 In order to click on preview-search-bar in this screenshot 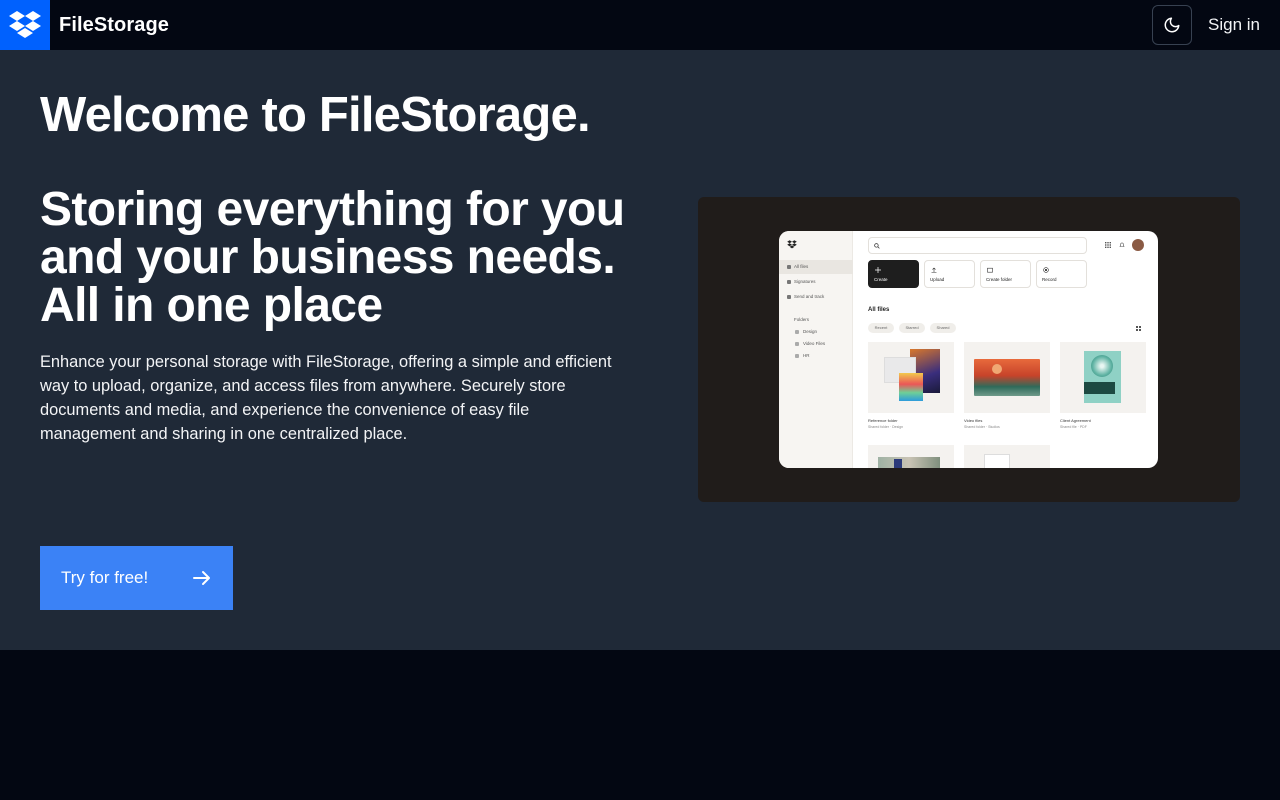, I will do `click(977, 245)`.